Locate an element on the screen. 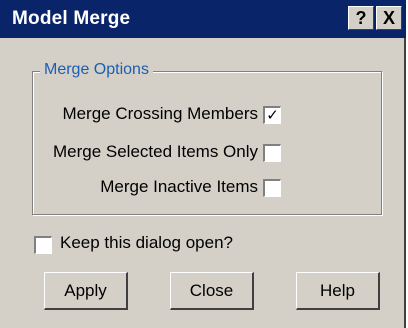 This screenshot has width=408, height=328. help-icon: ? is located at coordinates (361, 18).